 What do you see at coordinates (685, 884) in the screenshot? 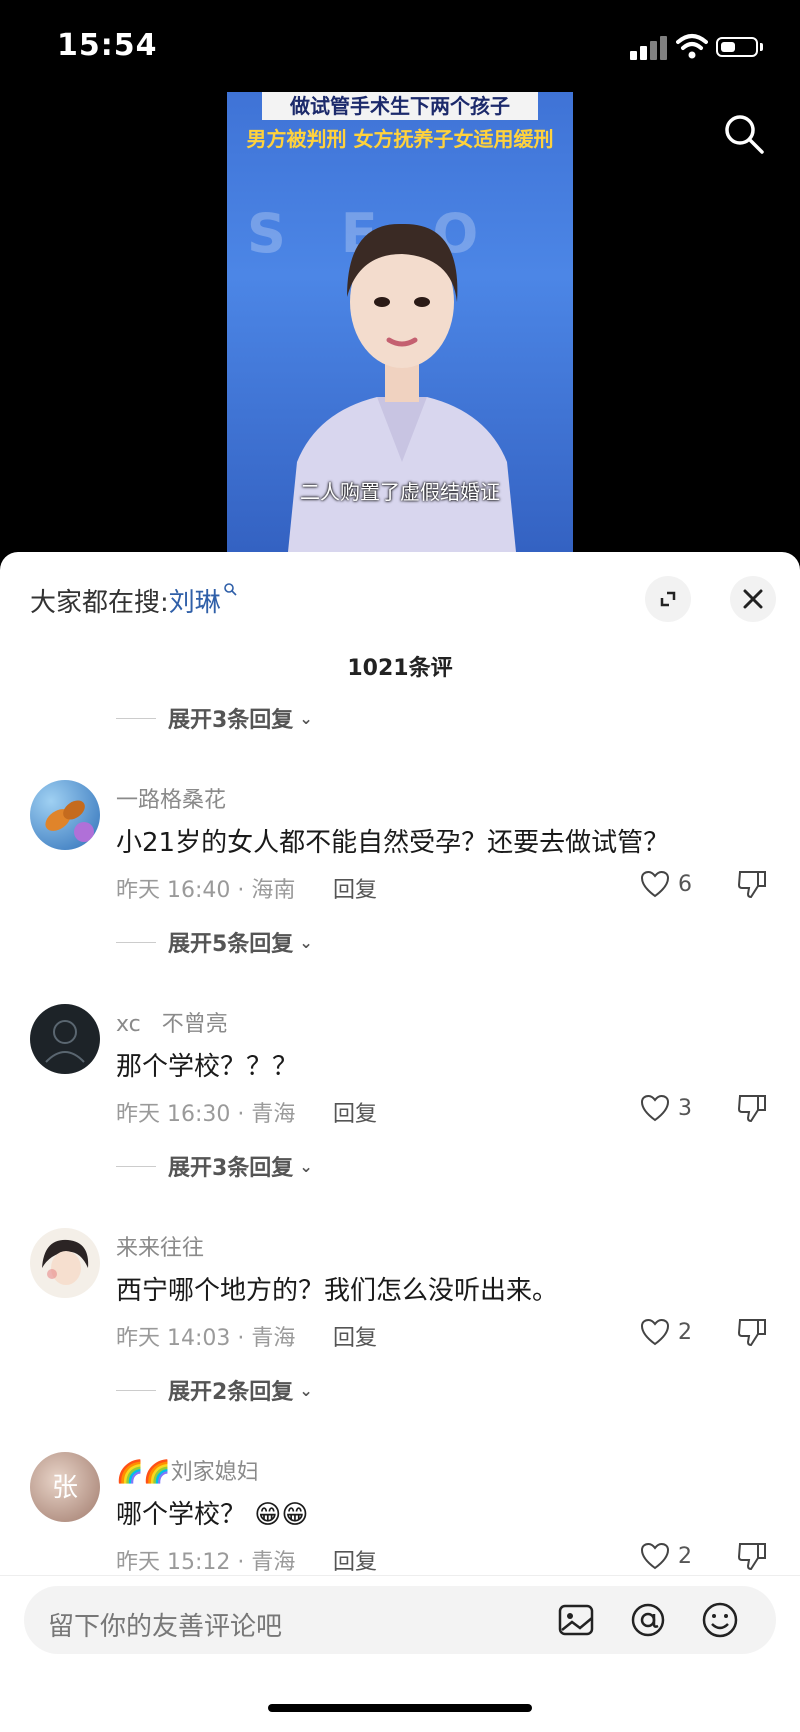
I see `like-count: 6` at bounding box center [685, 884].